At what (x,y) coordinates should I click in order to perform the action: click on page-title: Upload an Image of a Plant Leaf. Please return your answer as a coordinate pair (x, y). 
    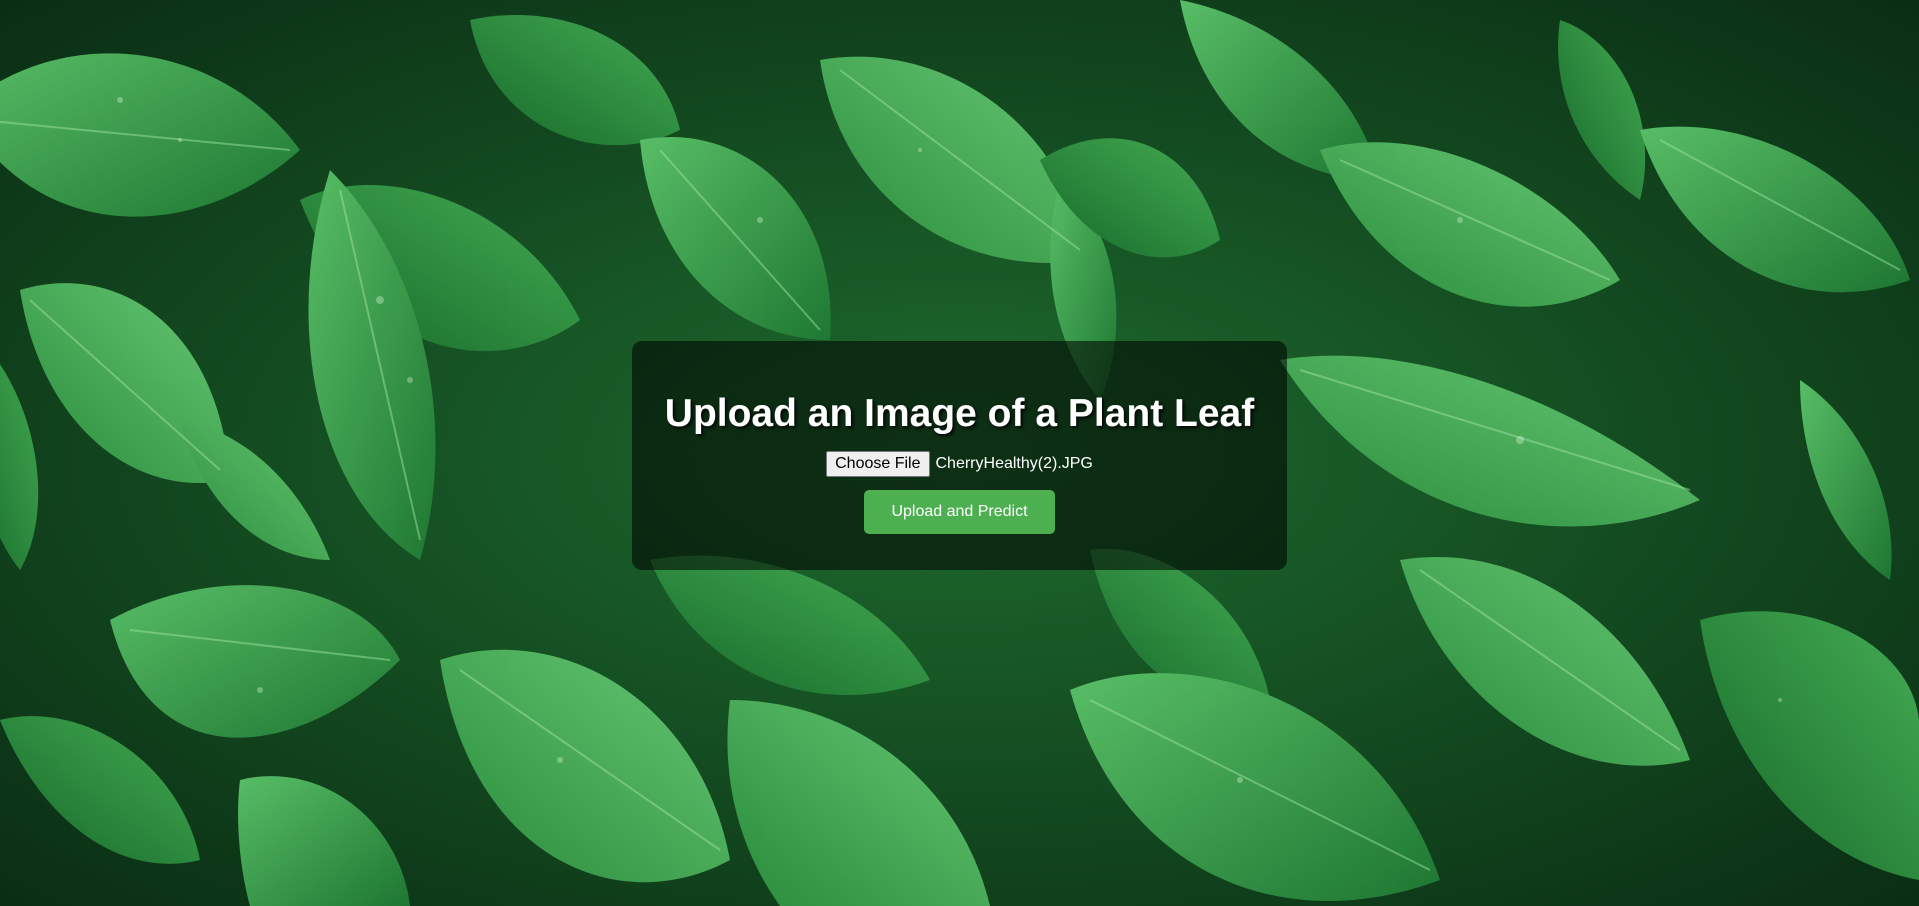
    Looking at the image, I should click on (959, 413).